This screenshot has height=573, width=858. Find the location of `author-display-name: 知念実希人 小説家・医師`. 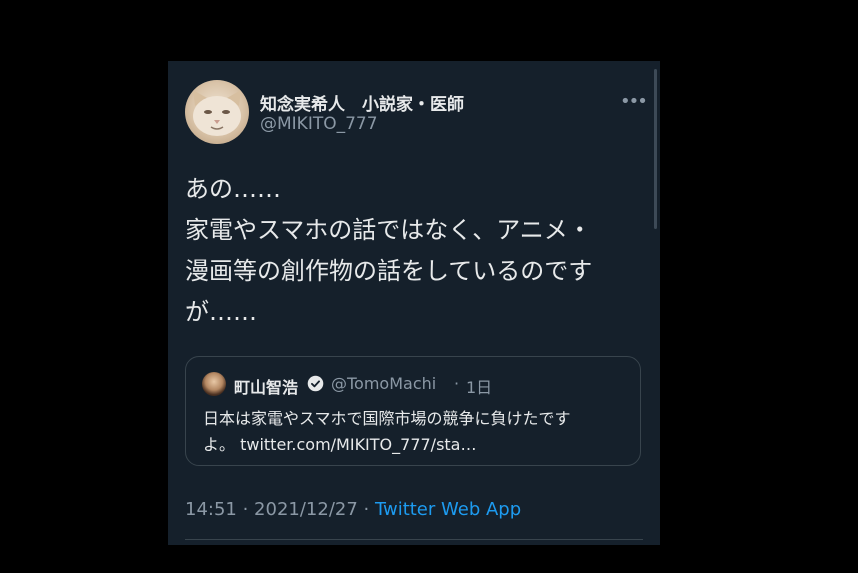

author-display-name: 知念実希人 小説家・医師 is located at coordinates (362, 102).